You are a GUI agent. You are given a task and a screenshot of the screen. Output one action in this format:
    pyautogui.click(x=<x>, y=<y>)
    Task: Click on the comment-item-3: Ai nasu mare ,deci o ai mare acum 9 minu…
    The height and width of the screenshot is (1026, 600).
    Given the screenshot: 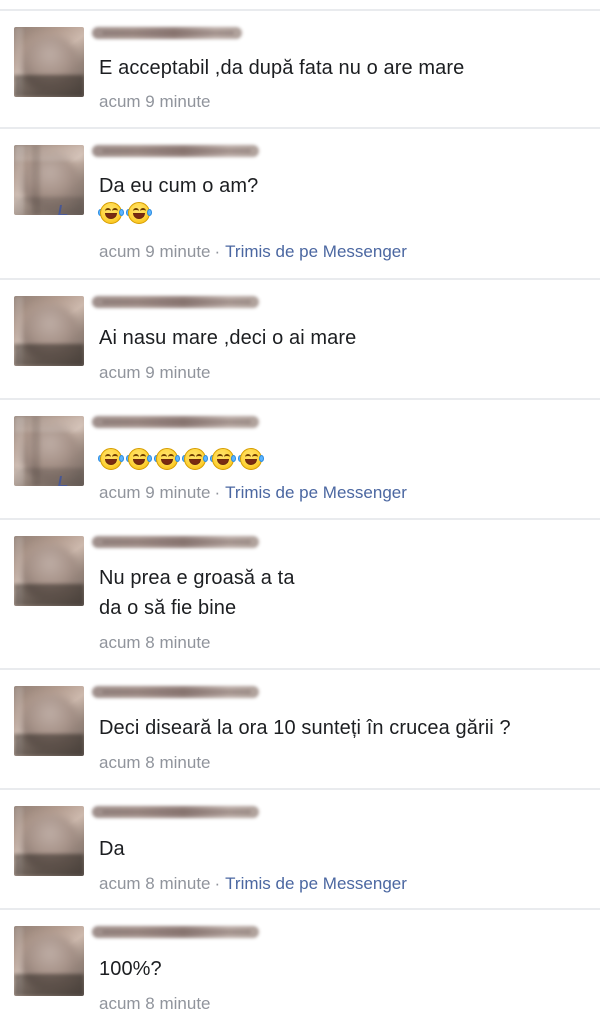 What is the action you would take?
    pyautogui.click(x=300, y=340)
    